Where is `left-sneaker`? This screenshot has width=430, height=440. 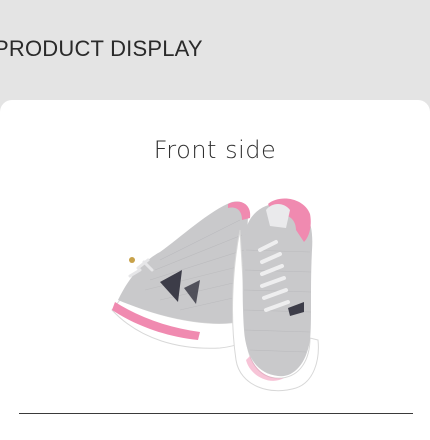 left-sneaker is located at coordinates (181, 275).